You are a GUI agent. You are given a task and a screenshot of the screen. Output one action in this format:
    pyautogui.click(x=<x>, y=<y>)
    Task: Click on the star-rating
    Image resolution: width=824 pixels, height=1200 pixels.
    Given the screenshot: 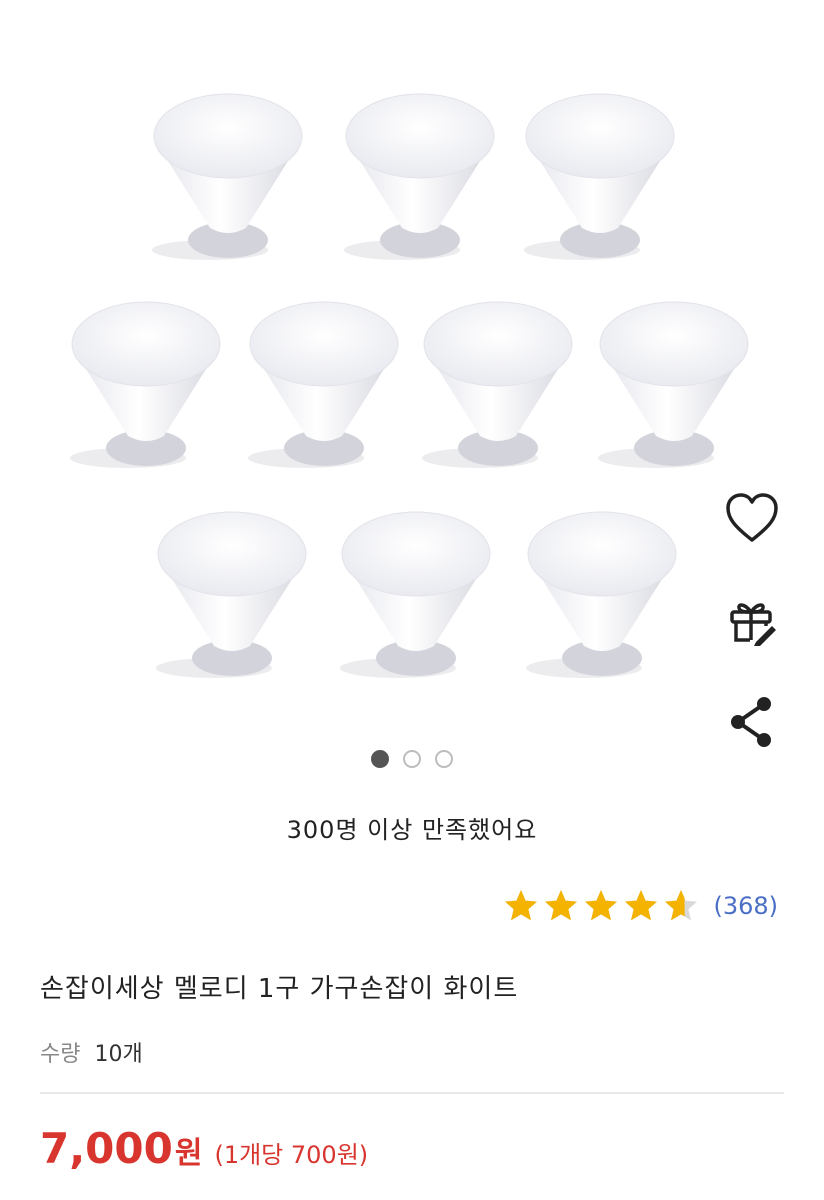 What is the action you would take?
    pyautogui.click(x=601, y=906)
    